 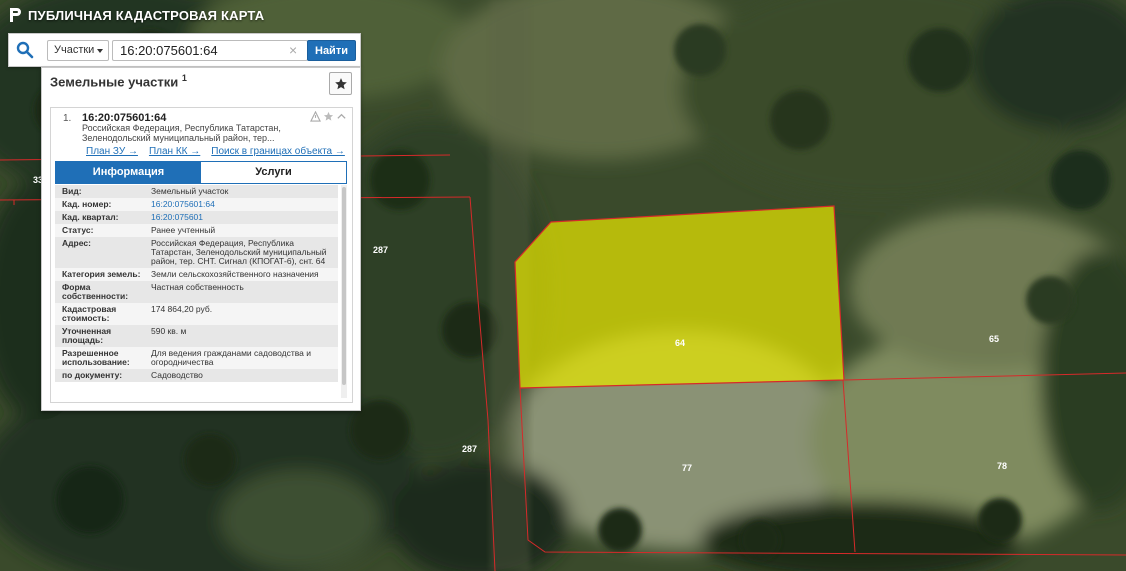 I want to click on property-row: Вид: Земельный участок, so click(x=196, y=191).